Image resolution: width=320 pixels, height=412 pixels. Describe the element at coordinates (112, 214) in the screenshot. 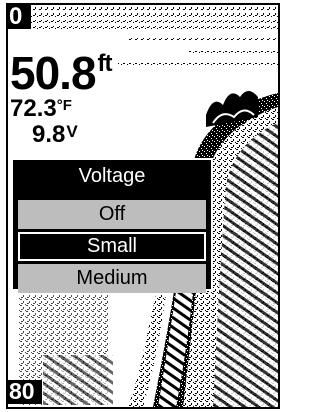

I see `menu-option-off: Off` at that location.